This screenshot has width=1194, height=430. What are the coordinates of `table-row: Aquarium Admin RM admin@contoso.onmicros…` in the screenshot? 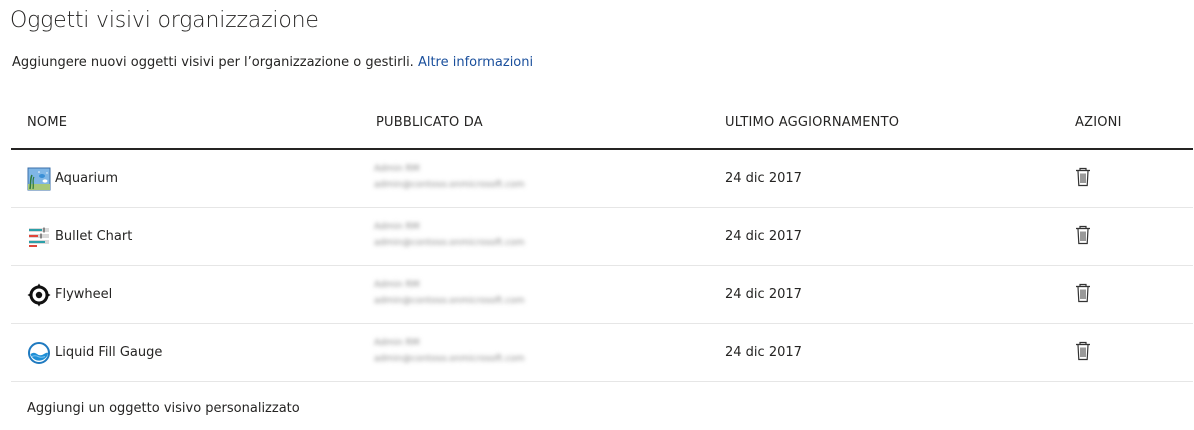 It's located at (602, 179).